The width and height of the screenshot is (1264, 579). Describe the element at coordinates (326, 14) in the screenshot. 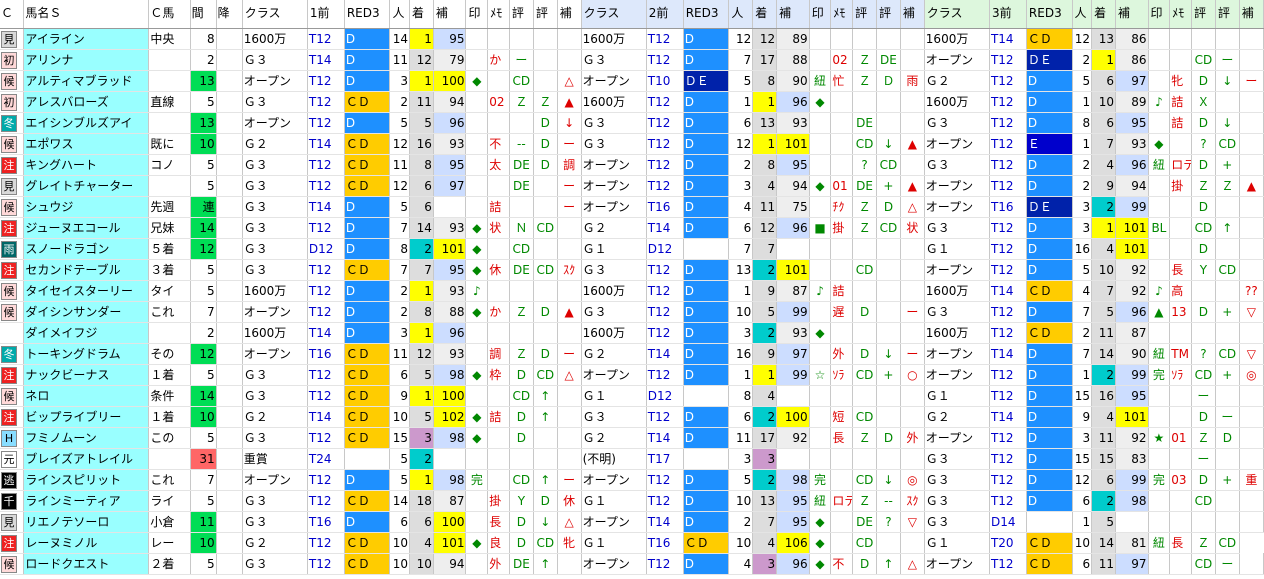

I see `header-6: 1前` at that location.